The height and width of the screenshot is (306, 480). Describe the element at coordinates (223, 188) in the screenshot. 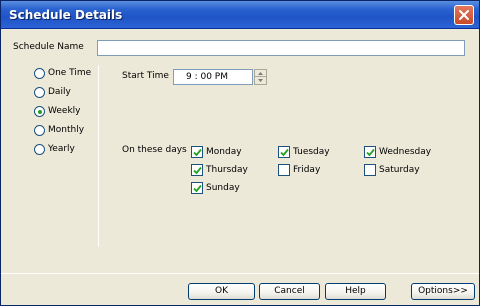

I see `checkbox-label: Sunday` at that location.